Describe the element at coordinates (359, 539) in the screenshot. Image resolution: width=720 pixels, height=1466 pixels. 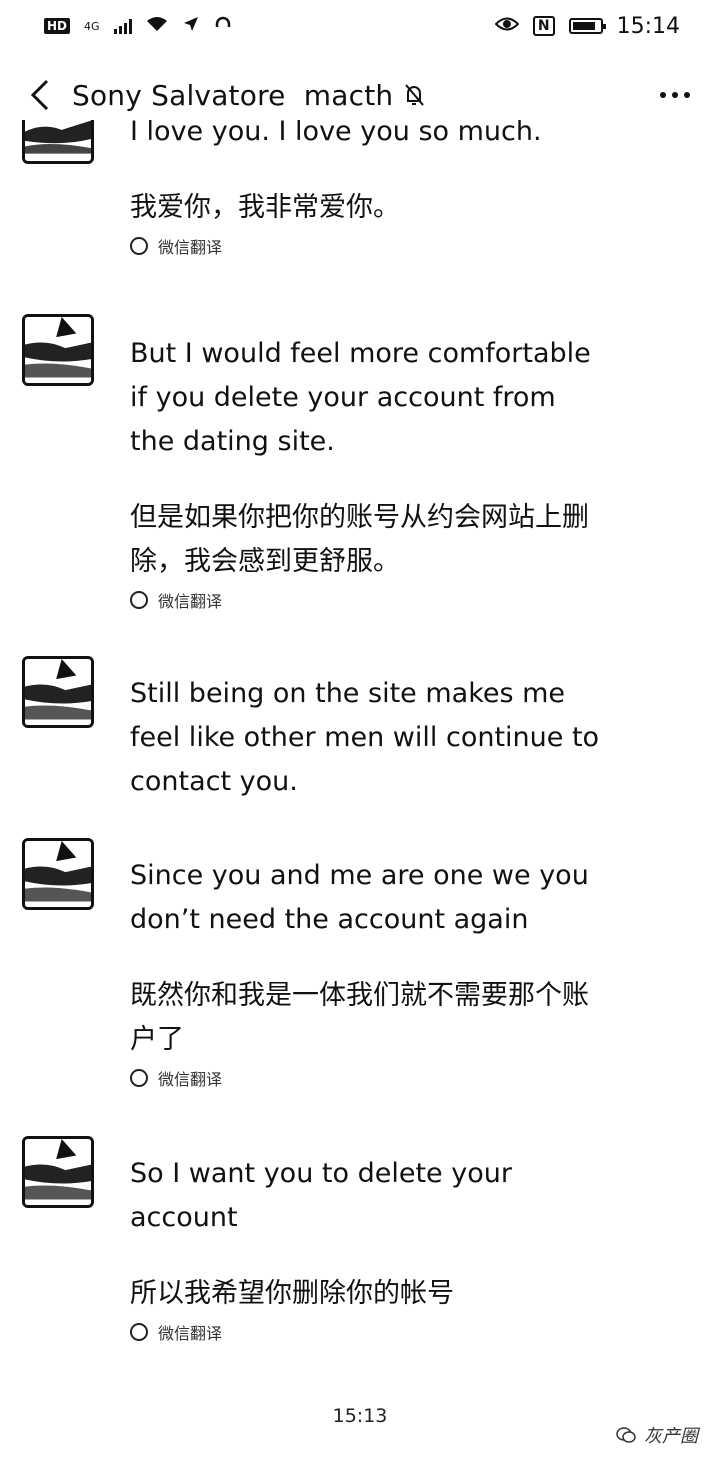
I see `message-text-zh: 但是如果你把你的账号从约会网站上删除，我会感到更舒服。` at that location.